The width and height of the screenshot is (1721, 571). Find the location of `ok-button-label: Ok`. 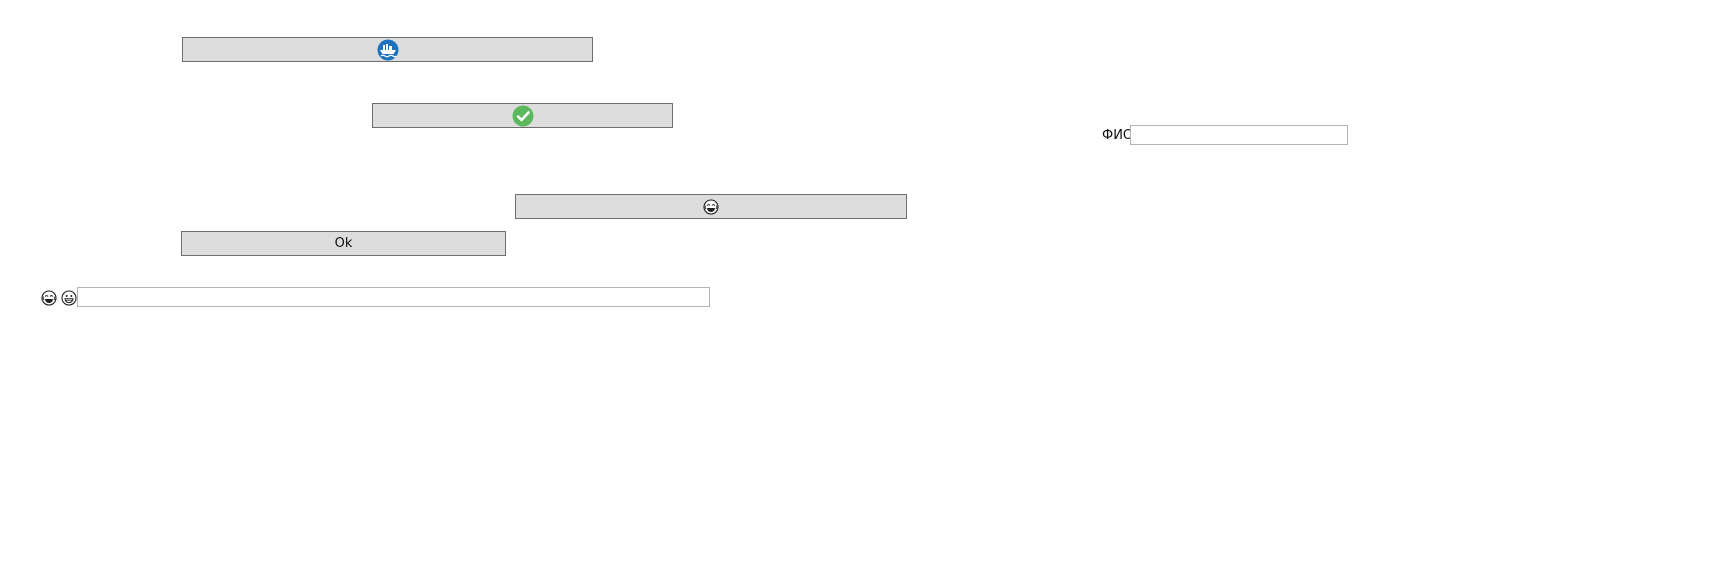

ok-button-label: Ok is located at coordinates (343, 243).